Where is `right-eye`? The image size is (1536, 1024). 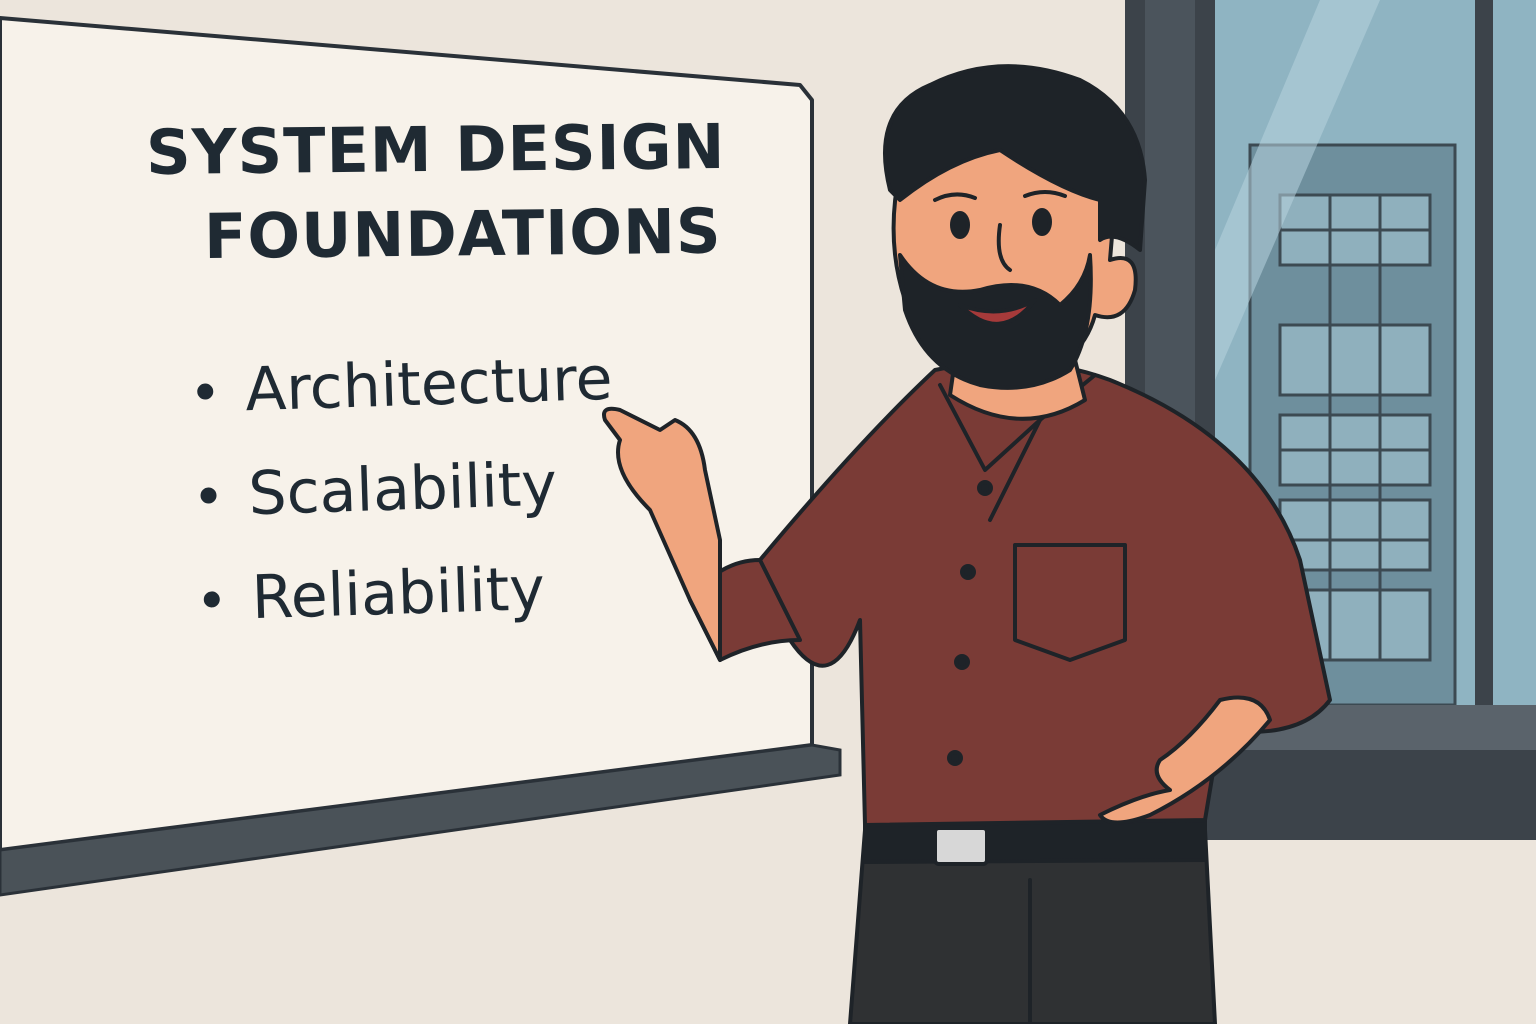
right-eye is located at coordinates (1042, 222).